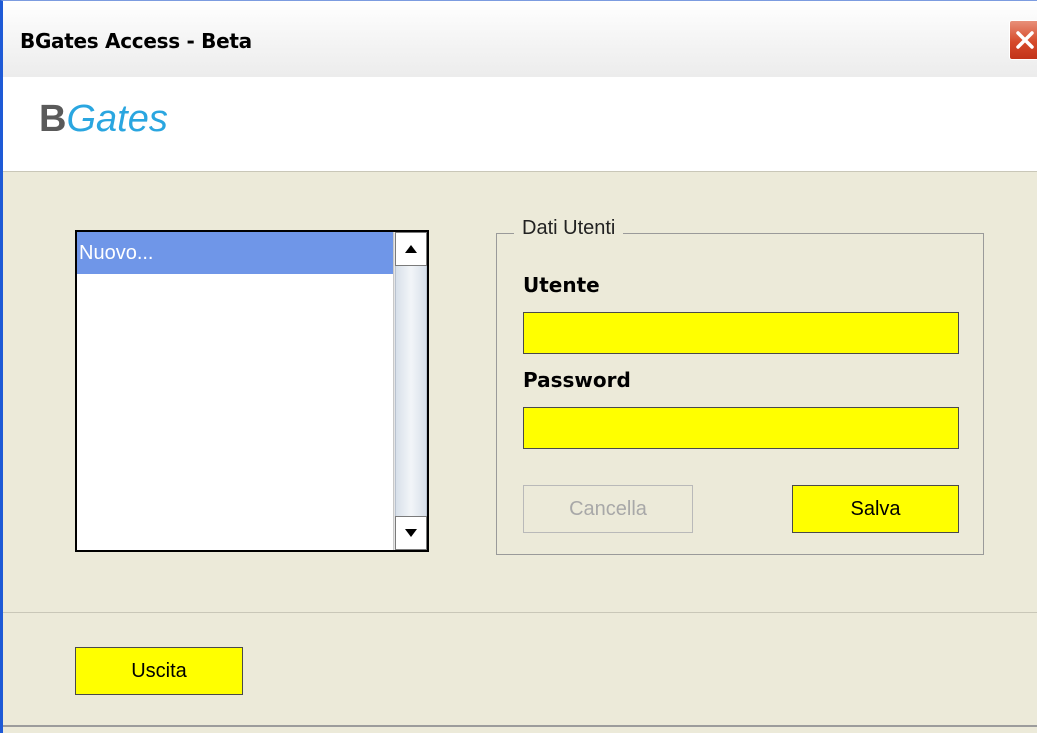 The image size is (1037, 733). Describe the element at coordinates (561, 285) in the screenshot. I see `user-label: Utente` at that location.